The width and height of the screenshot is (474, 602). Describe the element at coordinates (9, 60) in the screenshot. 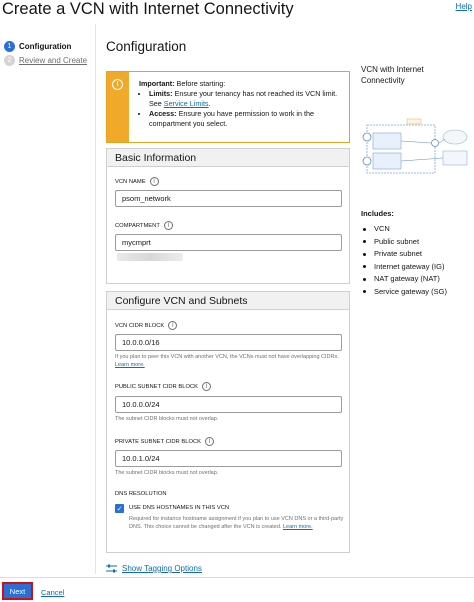

I see `step-number-2: 2` at that location.